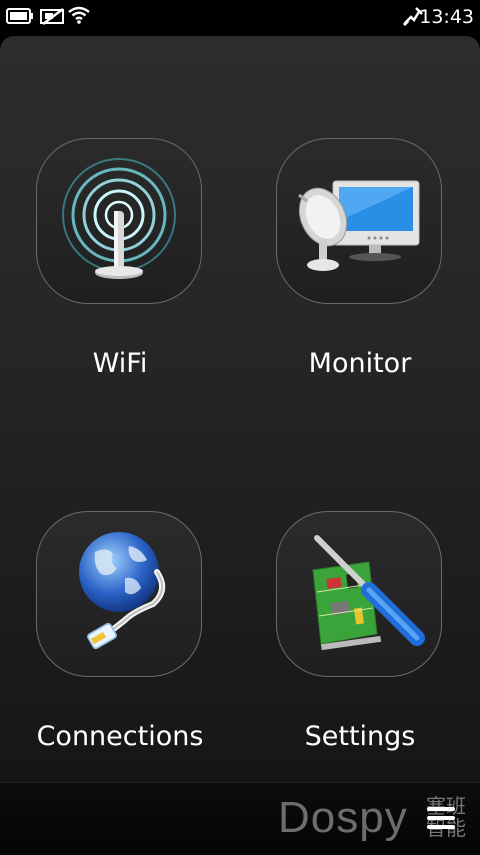 Image resolution: width=480 pixels, height=855 pixels. What do you see at coordinates (360, 736) in the screenshot?
I see `tile-label-settings: Settings` at bounding box center [360, 736].